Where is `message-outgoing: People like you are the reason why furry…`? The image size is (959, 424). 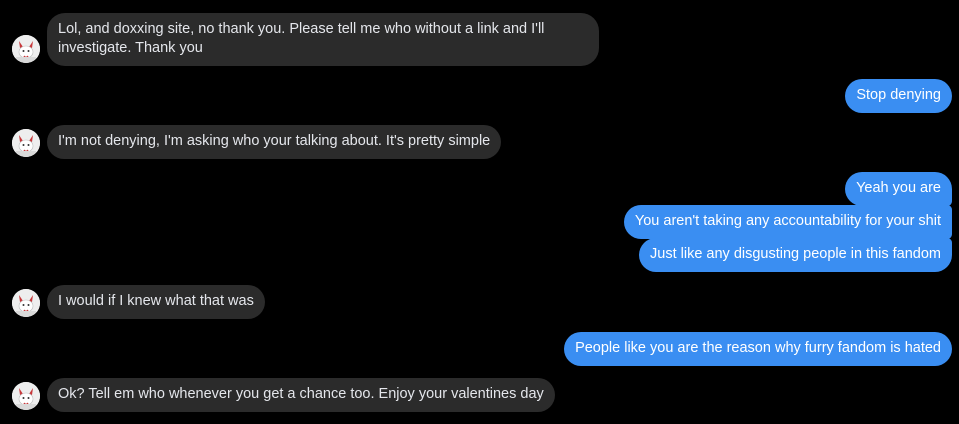 message-outgoing: People like you are the reason why furry… is located at coordinates (758, 349).